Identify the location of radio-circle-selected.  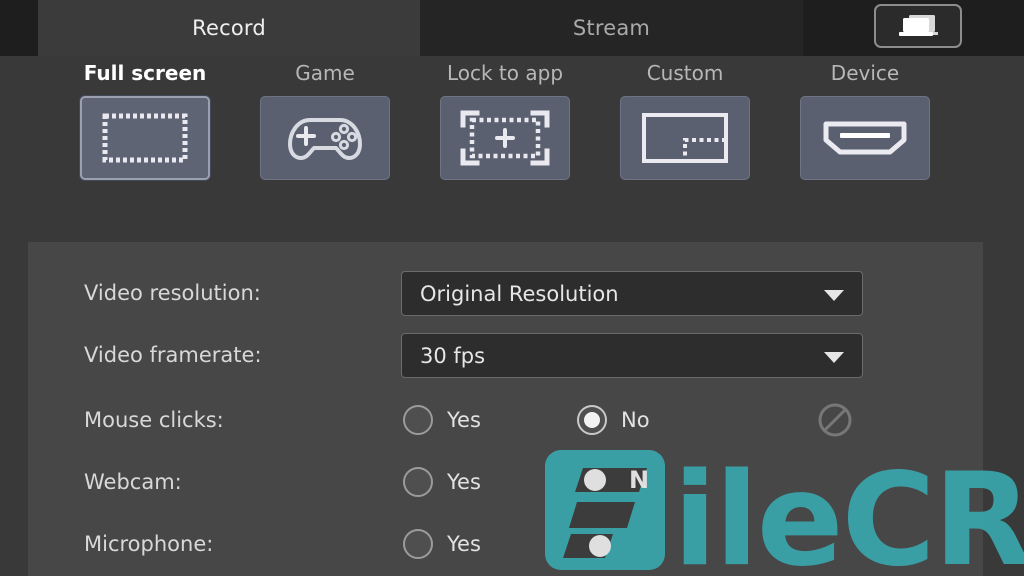
(592, 420).